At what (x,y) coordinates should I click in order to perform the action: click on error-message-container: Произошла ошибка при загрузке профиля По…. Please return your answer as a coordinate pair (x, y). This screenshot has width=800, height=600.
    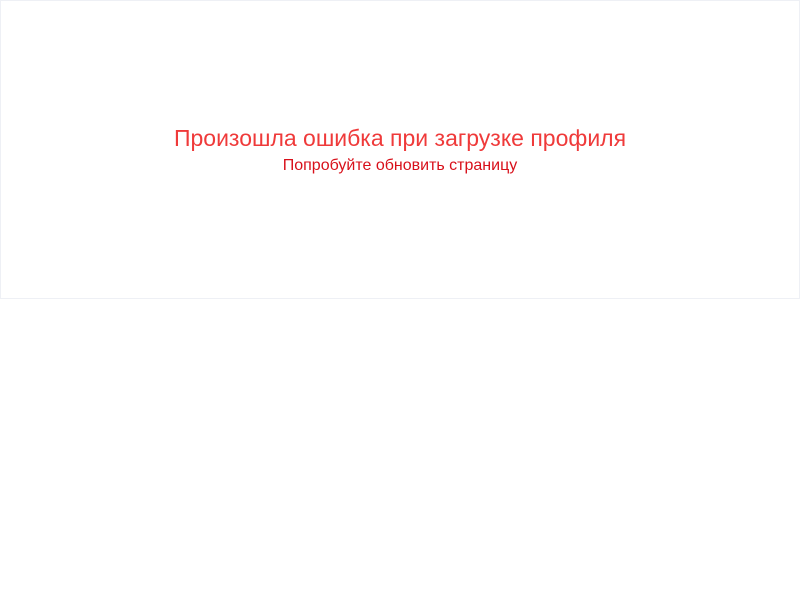
    Looking at the image, I should click on (400, 151).